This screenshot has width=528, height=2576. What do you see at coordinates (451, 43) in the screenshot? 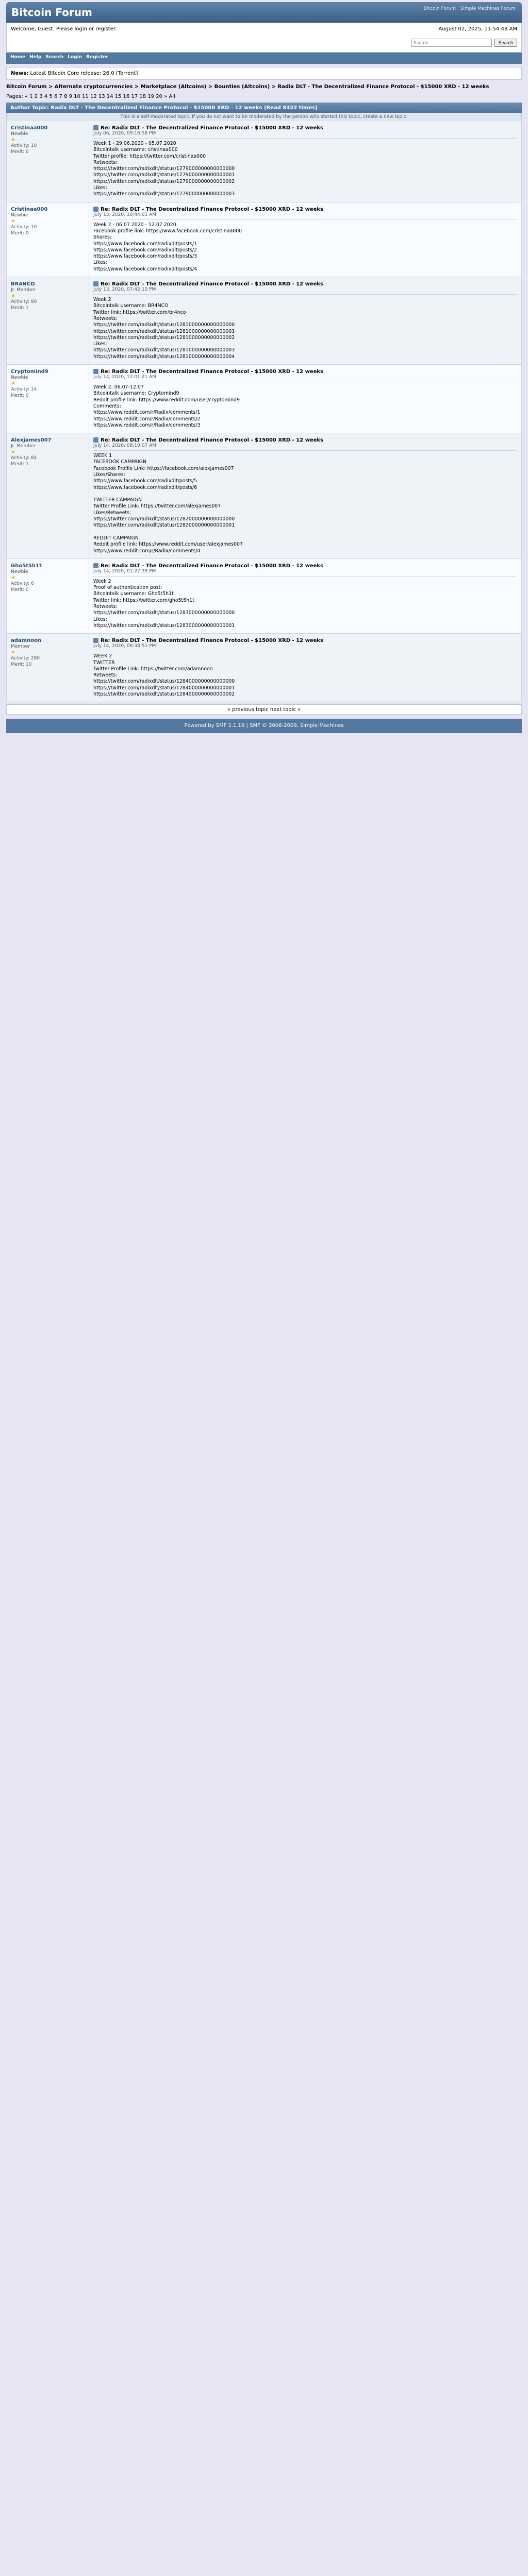
I see `search-input` at bounding box center [451, 43].